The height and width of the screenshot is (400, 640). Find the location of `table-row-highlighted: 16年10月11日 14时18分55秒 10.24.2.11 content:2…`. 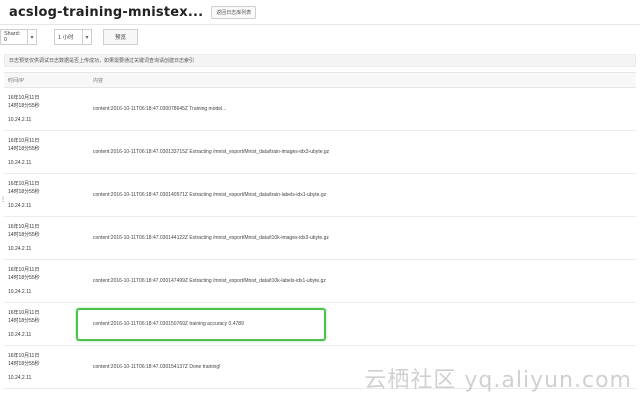

table-row-highlighted: 16年10月11日 14时18分55秒 10.24.2.11 content:2… is located at coordinates (320, 324).